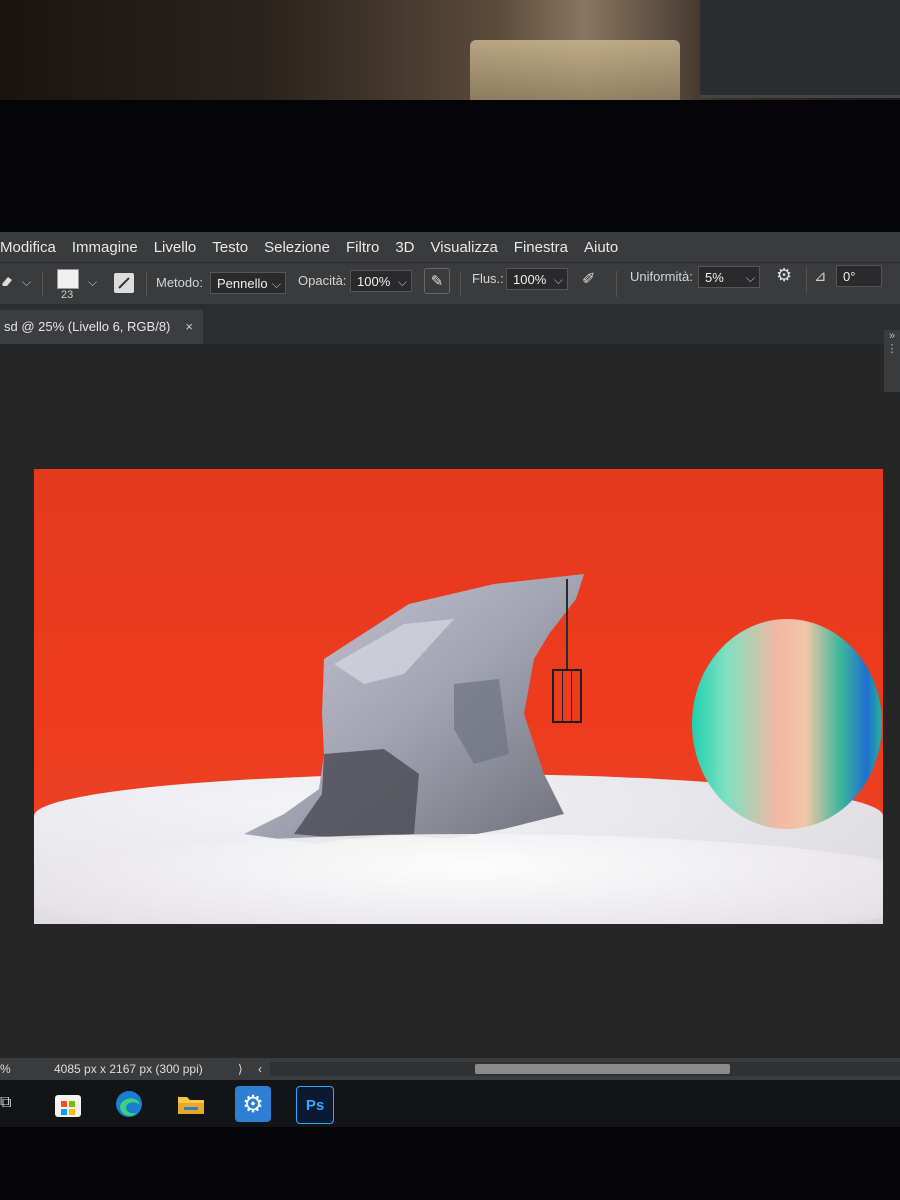  Describe the element at coordinates (253, 1104) in the screenshot. I see `settings-gear-icon: ⚙` at that location.